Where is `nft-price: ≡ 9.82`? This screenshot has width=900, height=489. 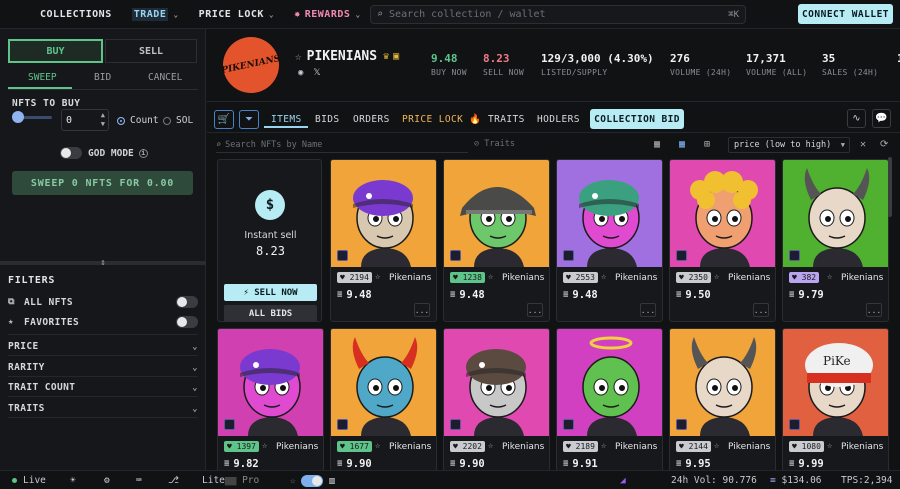
nft-price: ≡ 9.82 is located at coordinates (241, 464).